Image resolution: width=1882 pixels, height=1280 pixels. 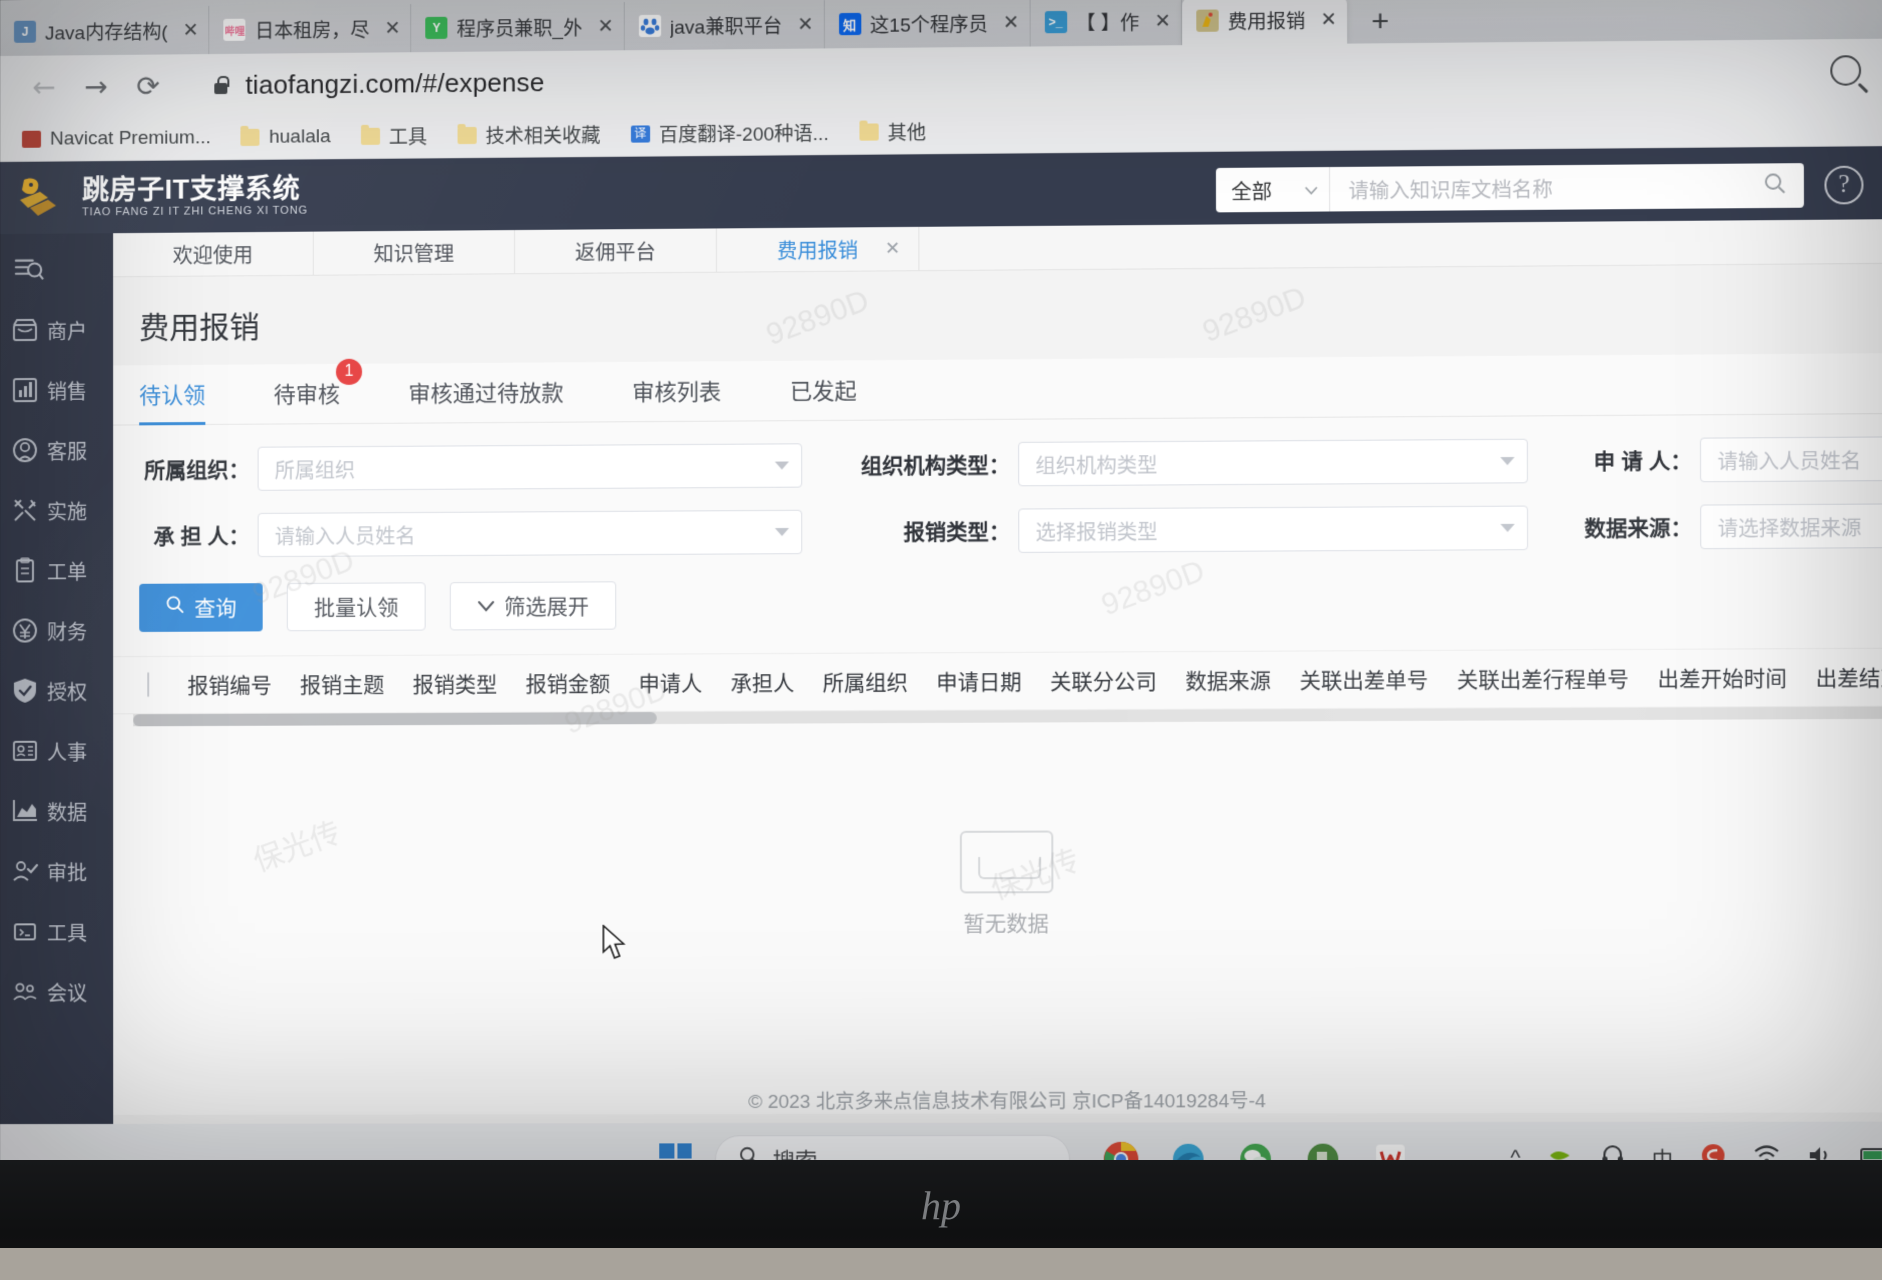 What do you see at coordinates (518, 27) in the screenshot?
I see `browser-tab: Y 程序员兼职_外 ✕` at bounding box center [518, 27].